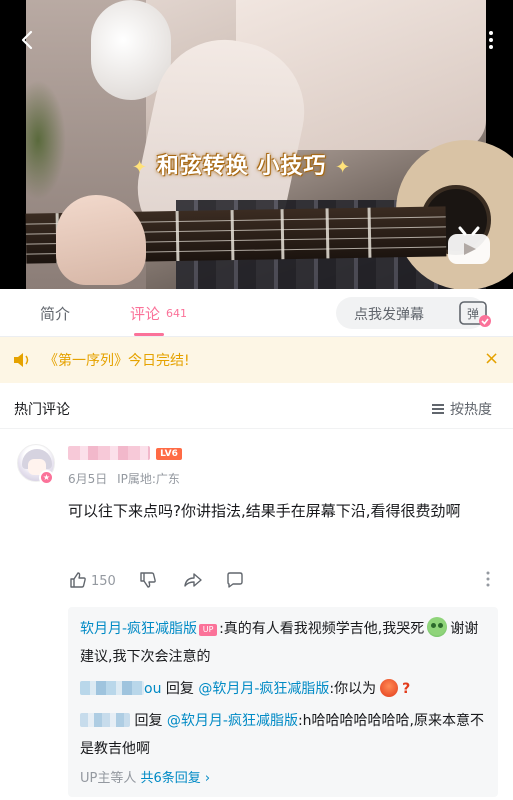  Describe the element at coordinates (148, 479) in the screenshot. I see `comment-ip: IP属地:广东` at that location.